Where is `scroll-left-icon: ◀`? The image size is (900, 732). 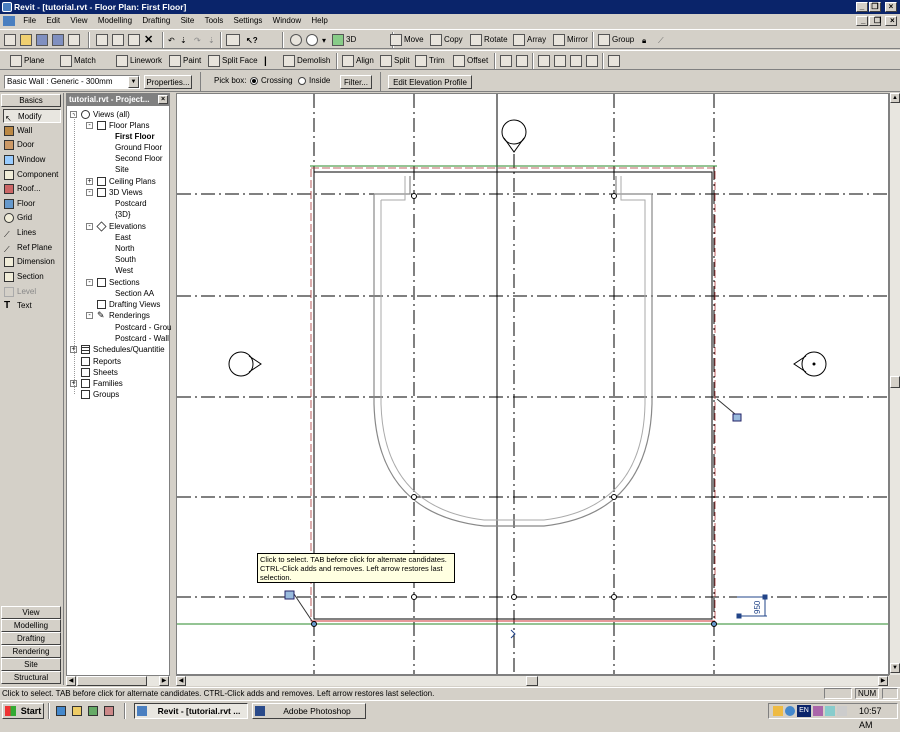 scroll-left-icon: ◀ is located at coordinates (181, 681).